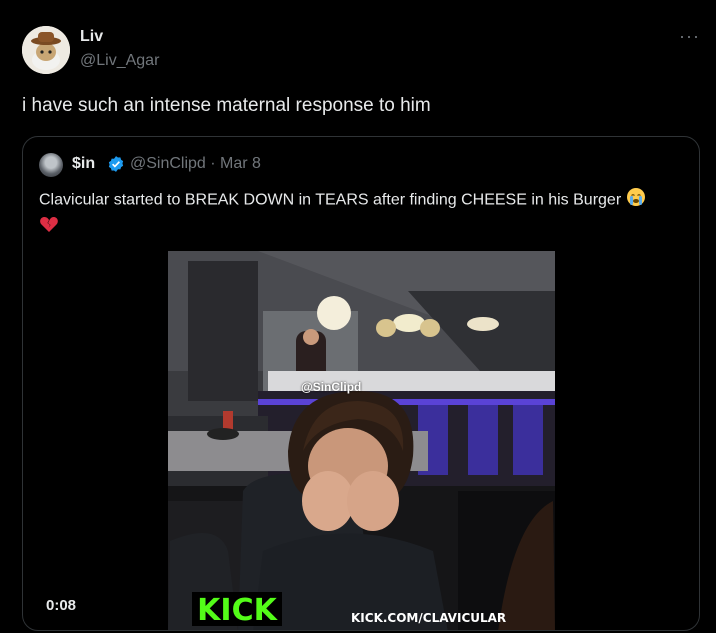 The image size is (716, 633). What do you see at coordinates (46, 50) in the screenshot?
I see `avatar` at bounding box center [46, 50].